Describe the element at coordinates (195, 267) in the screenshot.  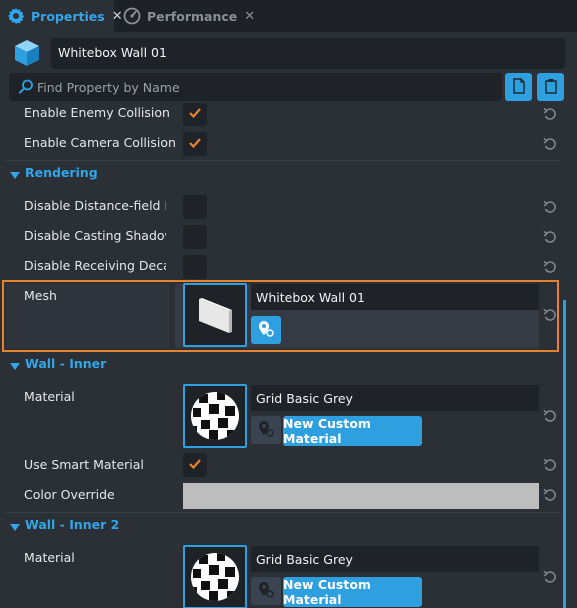
I see `disable-receiving-decals-checkbox` at that location.